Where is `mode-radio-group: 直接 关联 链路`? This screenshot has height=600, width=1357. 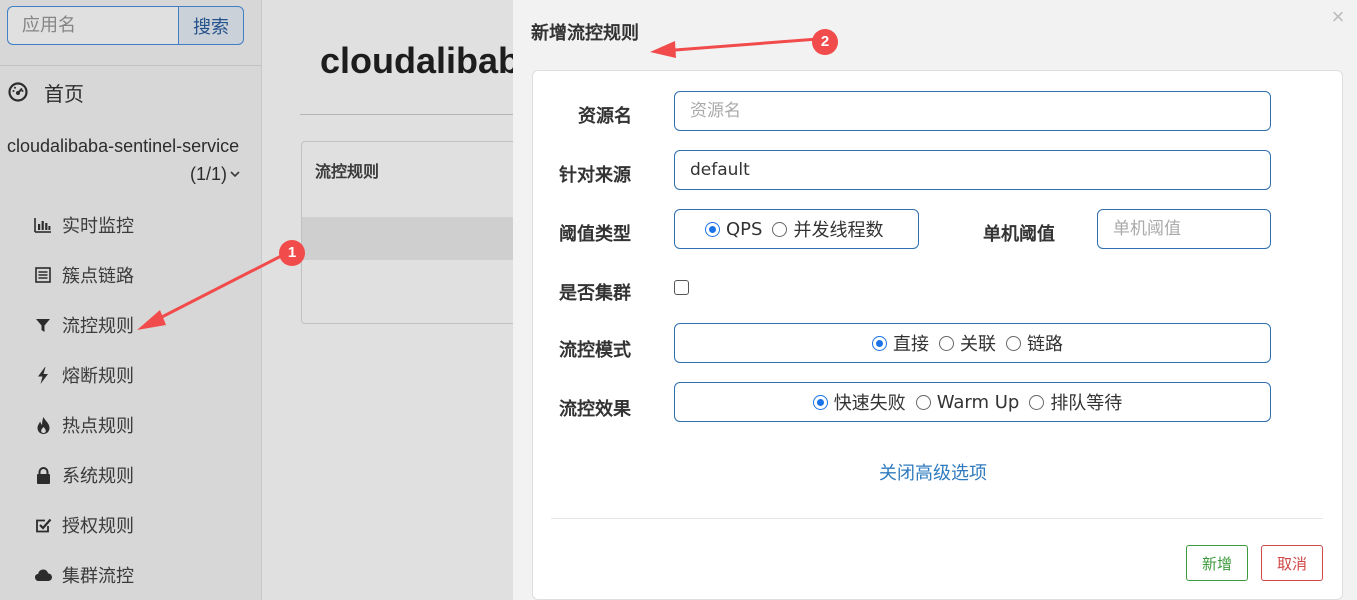 mode-radio-group: 直接 关联 链路 is located at coordinates (972, 343).